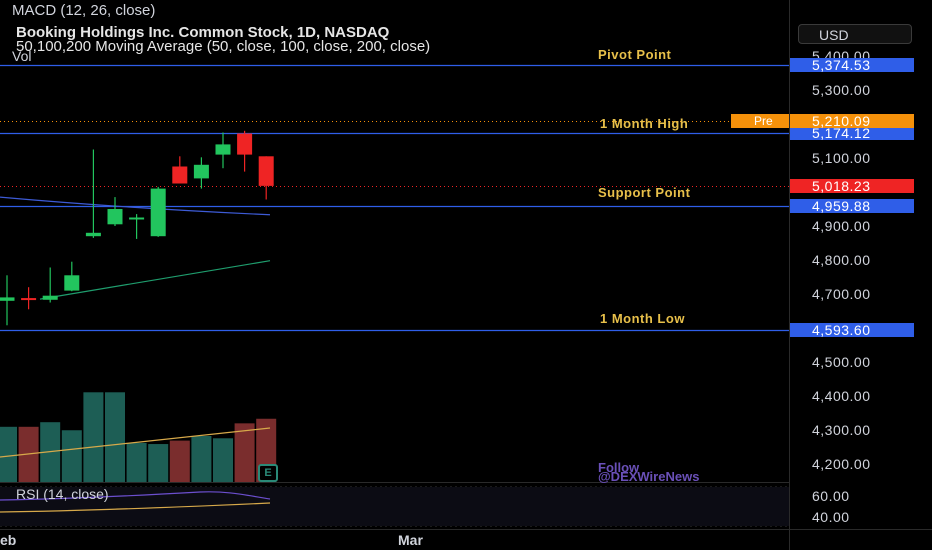  What do you see at coordinates (852, 120) in the screenshot?
I see `pre-price-tag: 5,210.09` at bounding box center [852, 120].